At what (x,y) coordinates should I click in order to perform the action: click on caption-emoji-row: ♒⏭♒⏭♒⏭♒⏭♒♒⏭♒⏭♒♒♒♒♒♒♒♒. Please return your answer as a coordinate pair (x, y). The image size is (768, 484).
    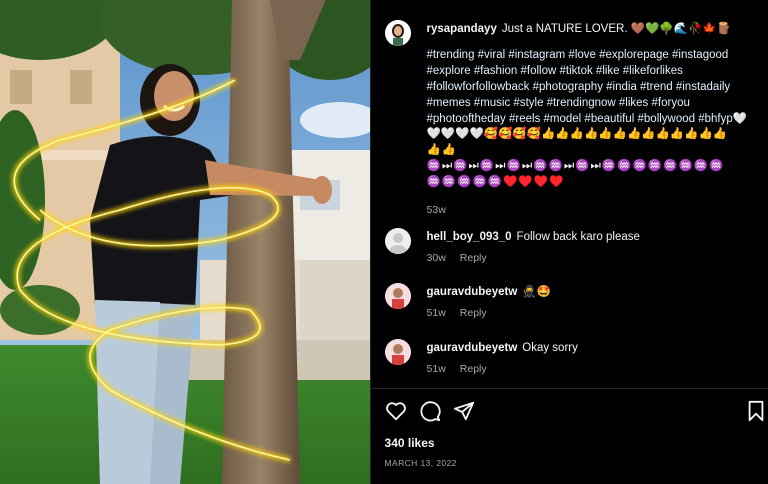
    Looking at the image, I should click on (575, 166).